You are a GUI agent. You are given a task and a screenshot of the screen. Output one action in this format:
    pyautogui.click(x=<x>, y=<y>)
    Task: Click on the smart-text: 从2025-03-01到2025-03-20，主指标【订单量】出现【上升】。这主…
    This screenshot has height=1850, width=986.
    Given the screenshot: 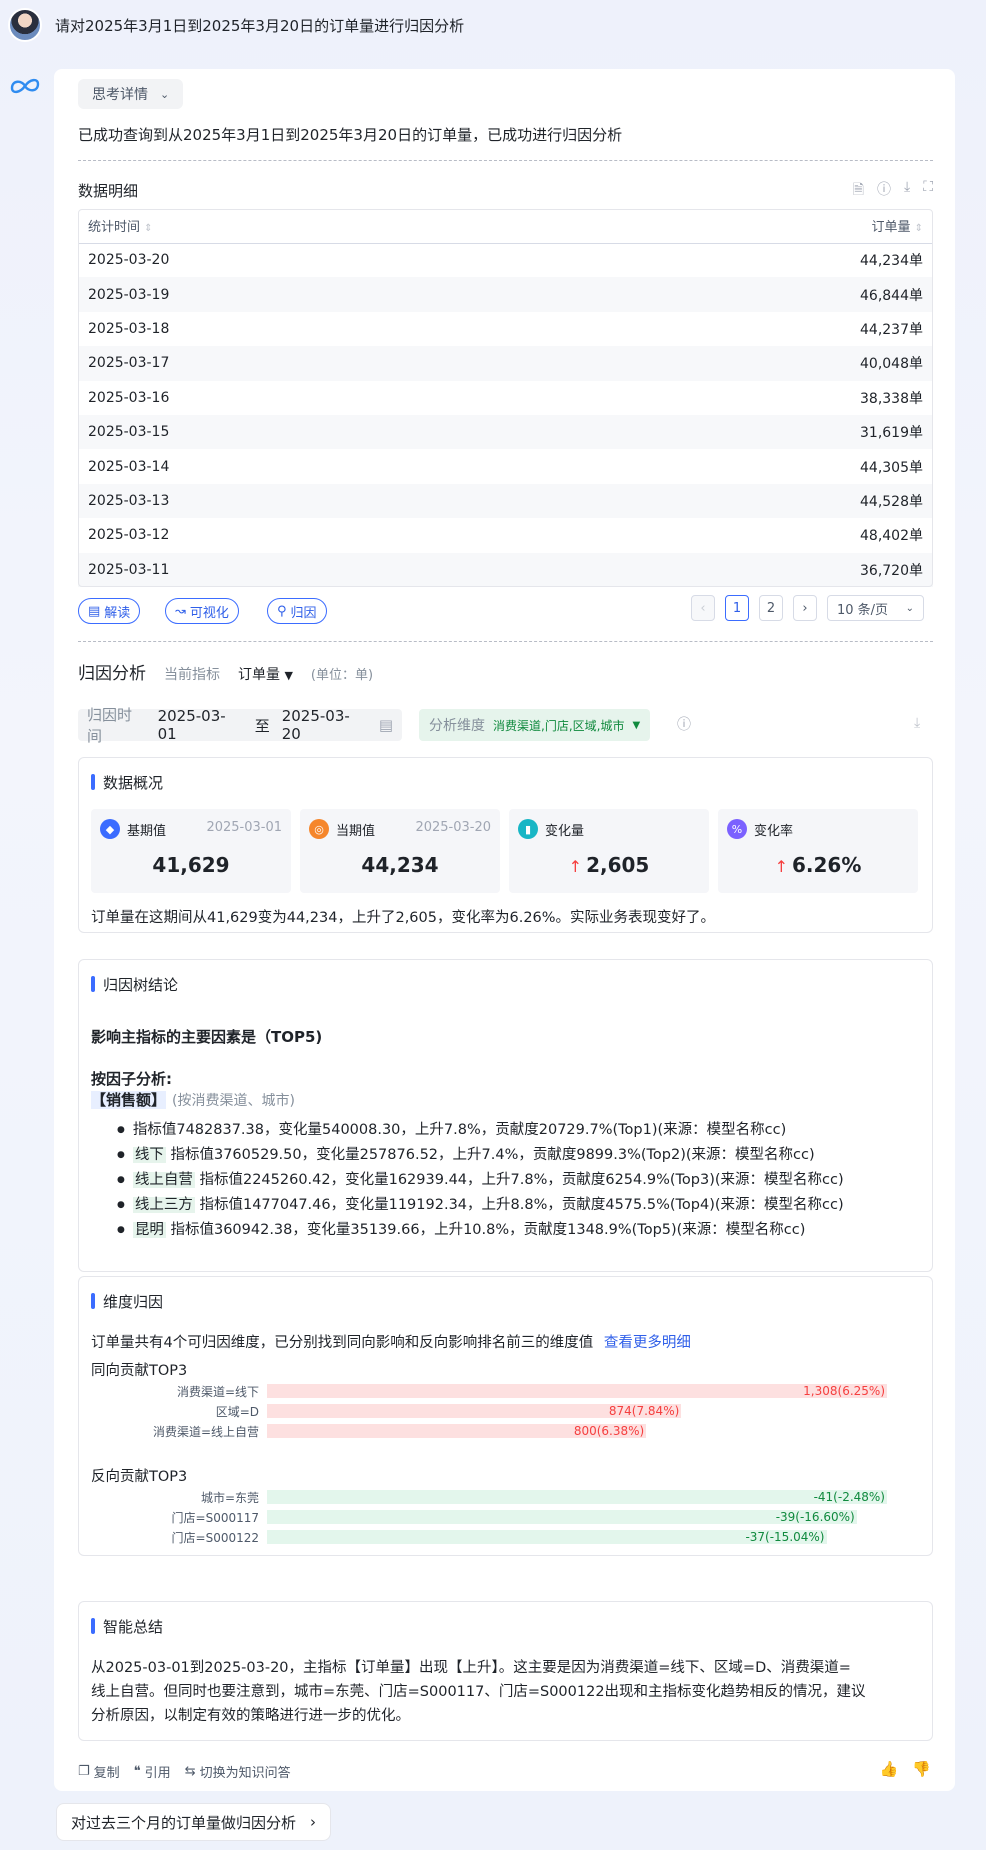 What is the action you would take?
    pyautogui.click(x=478, y=1692)
    